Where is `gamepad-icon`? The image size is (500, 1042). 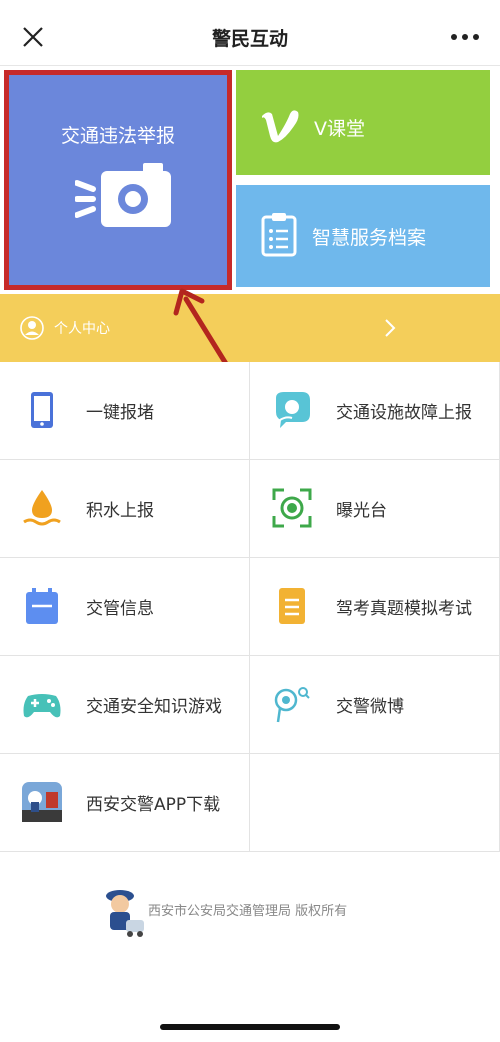 gamepad-icon is located at coordinates (42, 706).